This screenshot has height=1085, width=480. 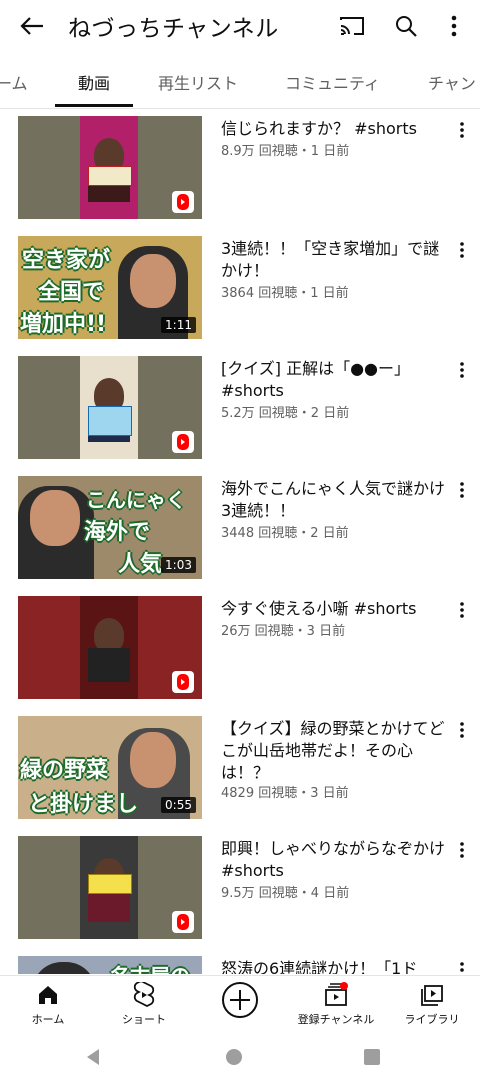 I want to click on tab-videos: 動画, so click(x=94, y=82).